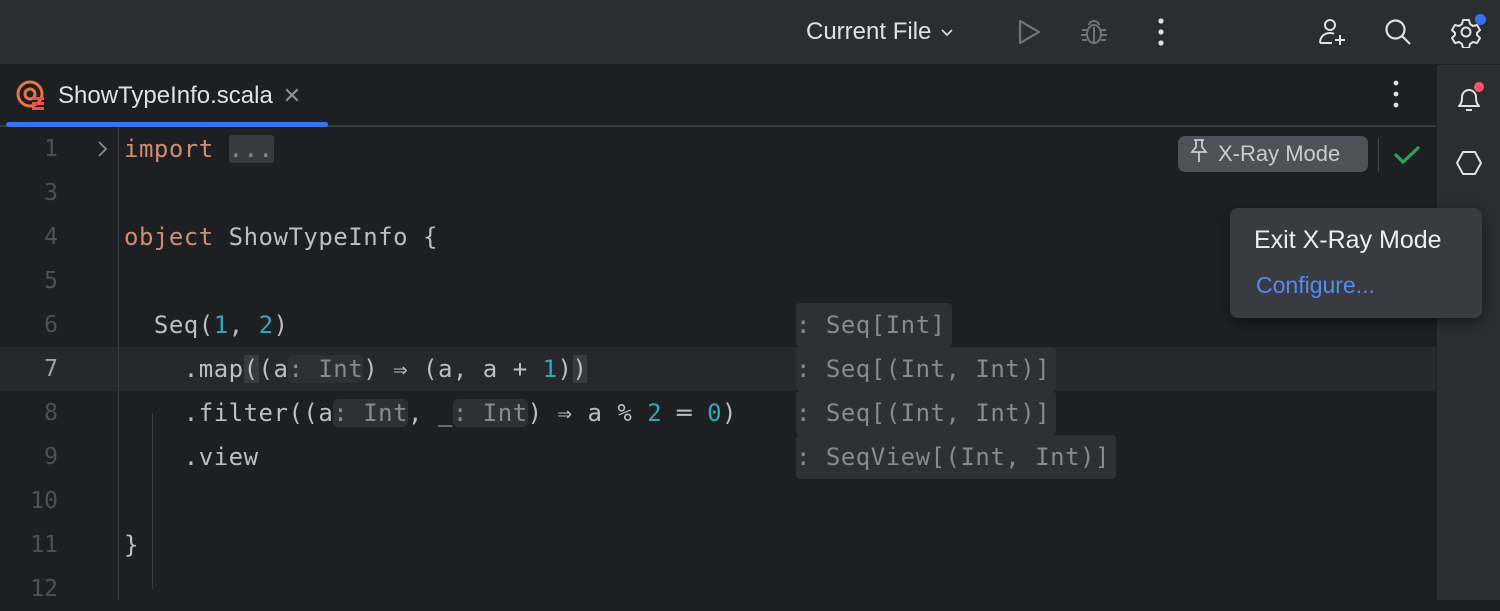 Image resolution: width=1500 pixels, height=611 pixels. I want to click on notifications-icon, so click(1469, 100).